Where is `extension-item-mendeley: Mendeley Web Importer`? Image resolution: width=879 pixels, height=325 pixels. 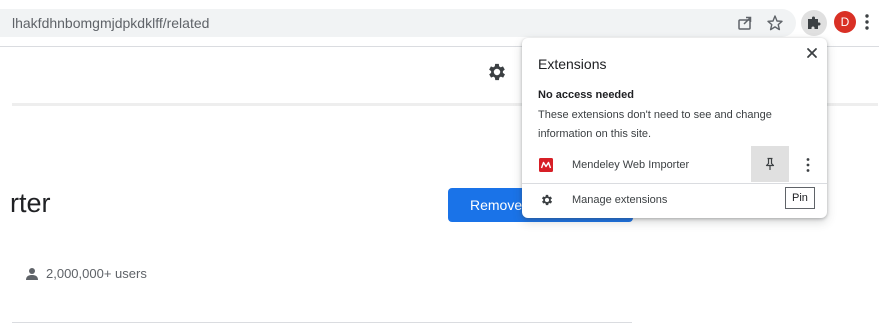 extension-item-mendeley: Mendeley Web Importer is located at coordinates (674, 164).